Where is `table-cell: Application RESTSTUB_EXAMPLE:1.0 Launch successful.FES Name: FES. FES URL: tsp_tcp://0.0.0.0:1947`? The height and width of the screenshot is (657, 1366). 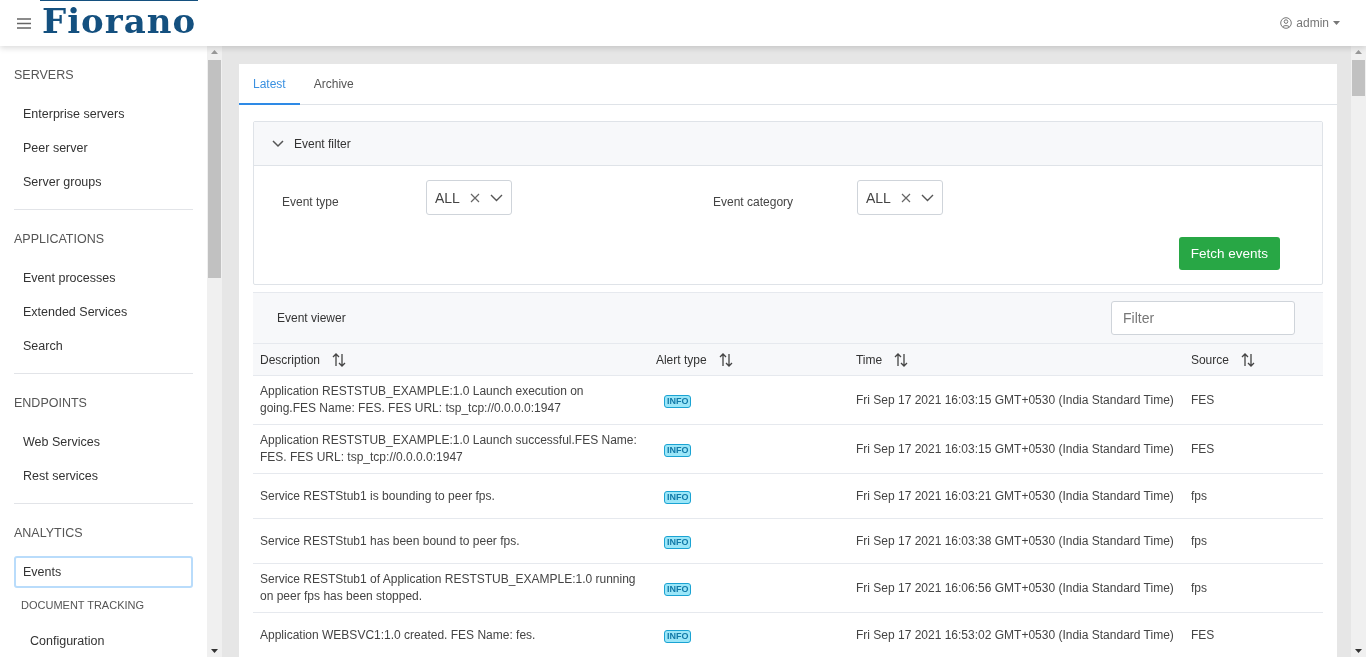
table-cell: Application RESTSTUB_EXAMPLE:1.0 Launch successful.FES Name: FES. FES URL: tsp_tcp://0.0.0.0:1947 is located at coordinates (448, 448).